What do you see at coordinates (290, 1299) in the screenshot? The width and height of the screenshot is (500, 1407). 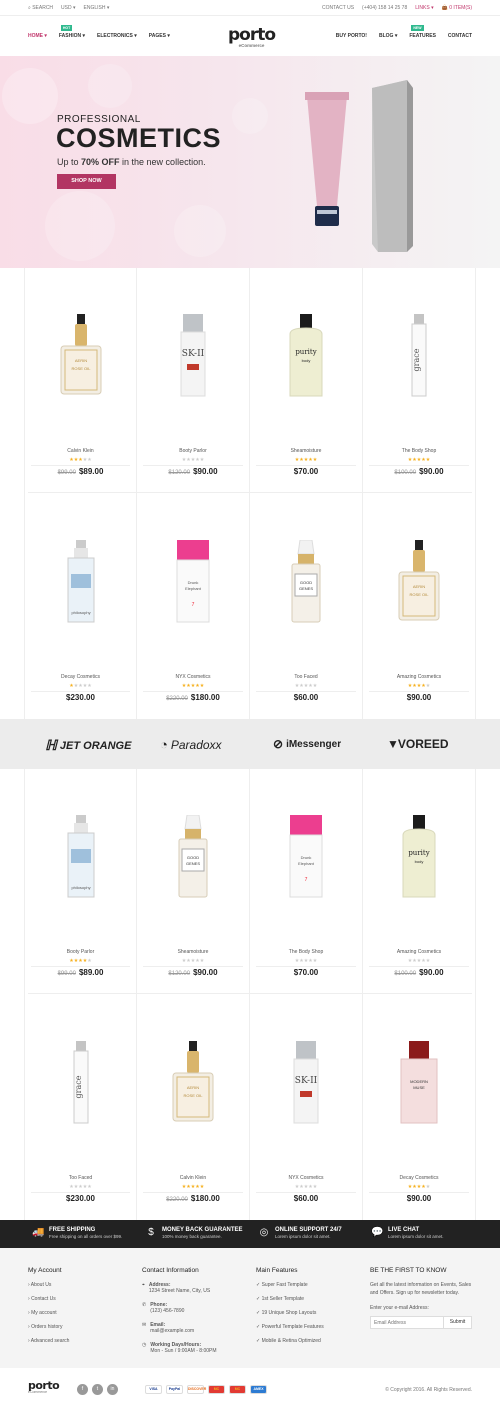 I see `feature-list-item: ✓ 1st Seller Template` at bounding box center [290, 1299].